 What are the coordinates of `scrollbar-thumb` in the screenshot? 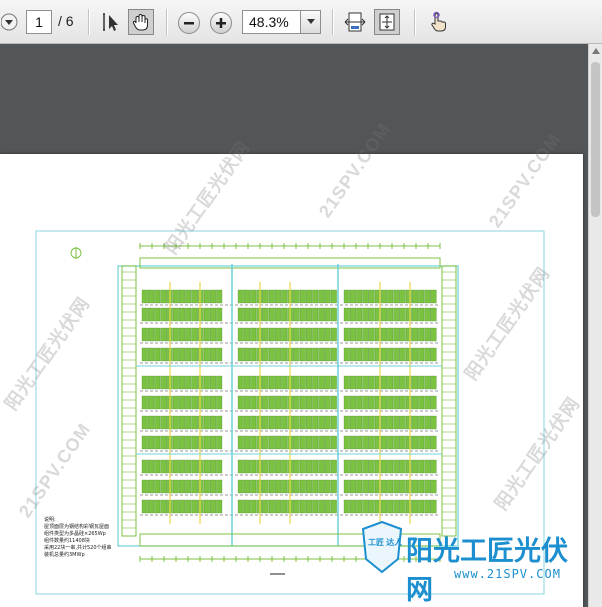 It's located at (595, 139).